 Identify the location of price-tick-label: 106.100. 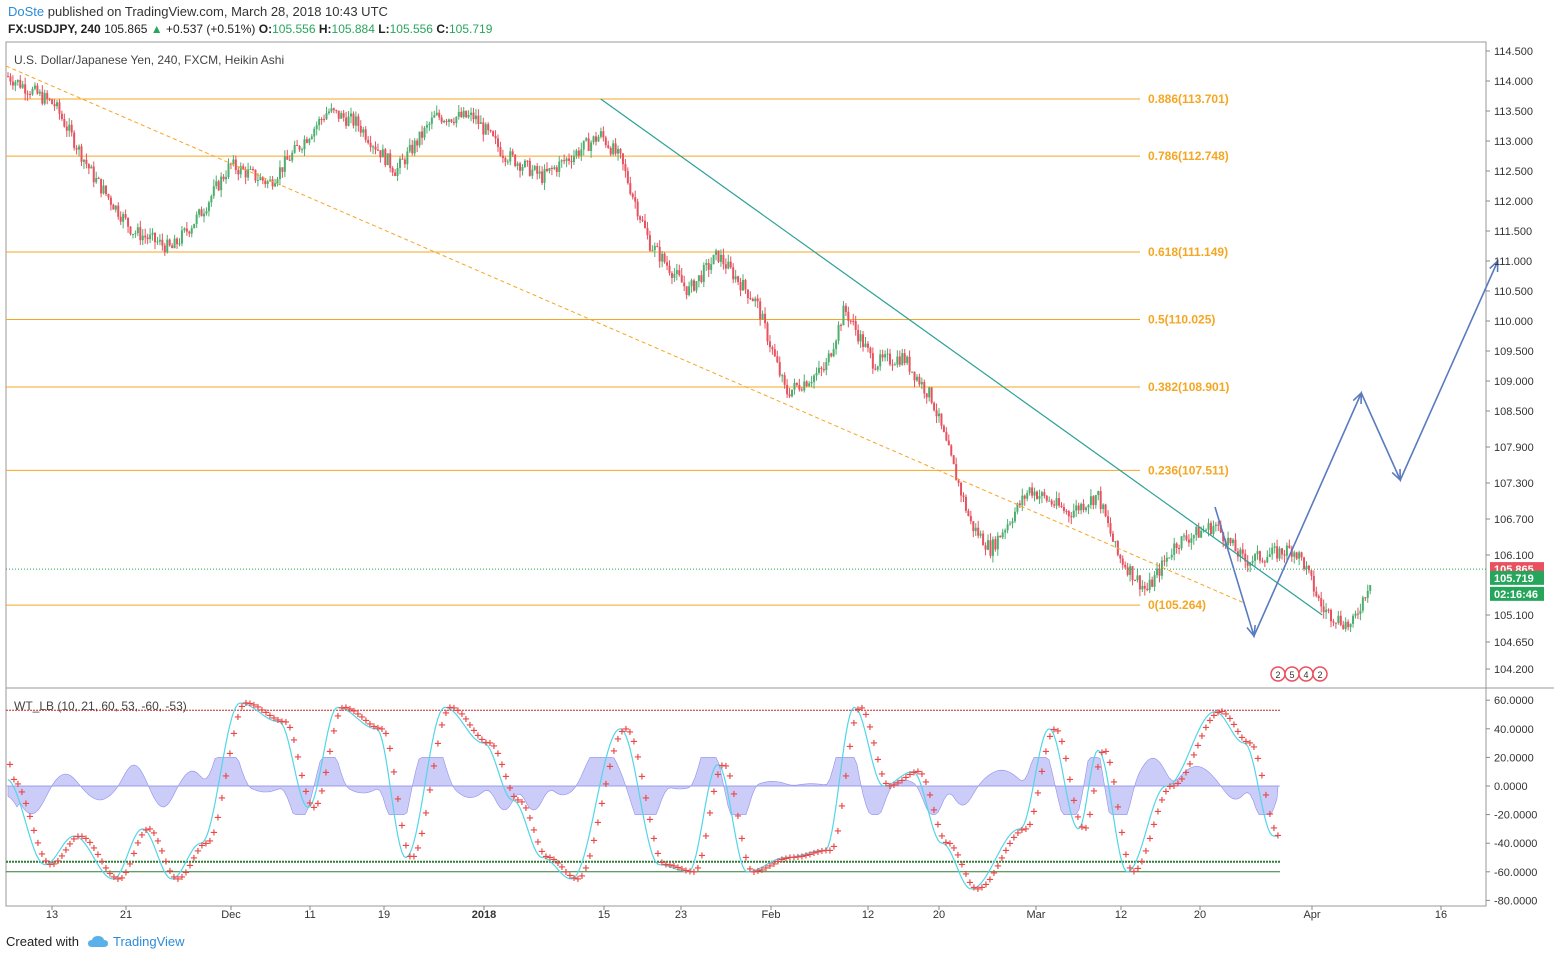
(1514, 556).